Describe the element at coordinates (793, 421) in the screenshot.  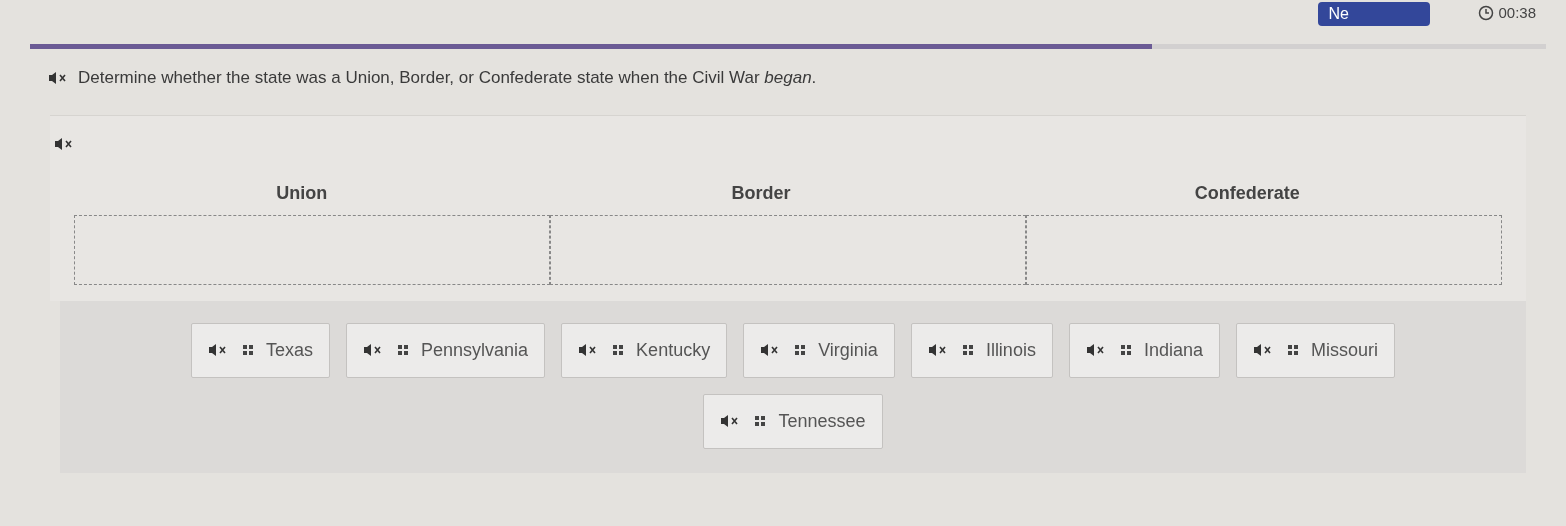
I see `state-tile: Tennessee` at that location.